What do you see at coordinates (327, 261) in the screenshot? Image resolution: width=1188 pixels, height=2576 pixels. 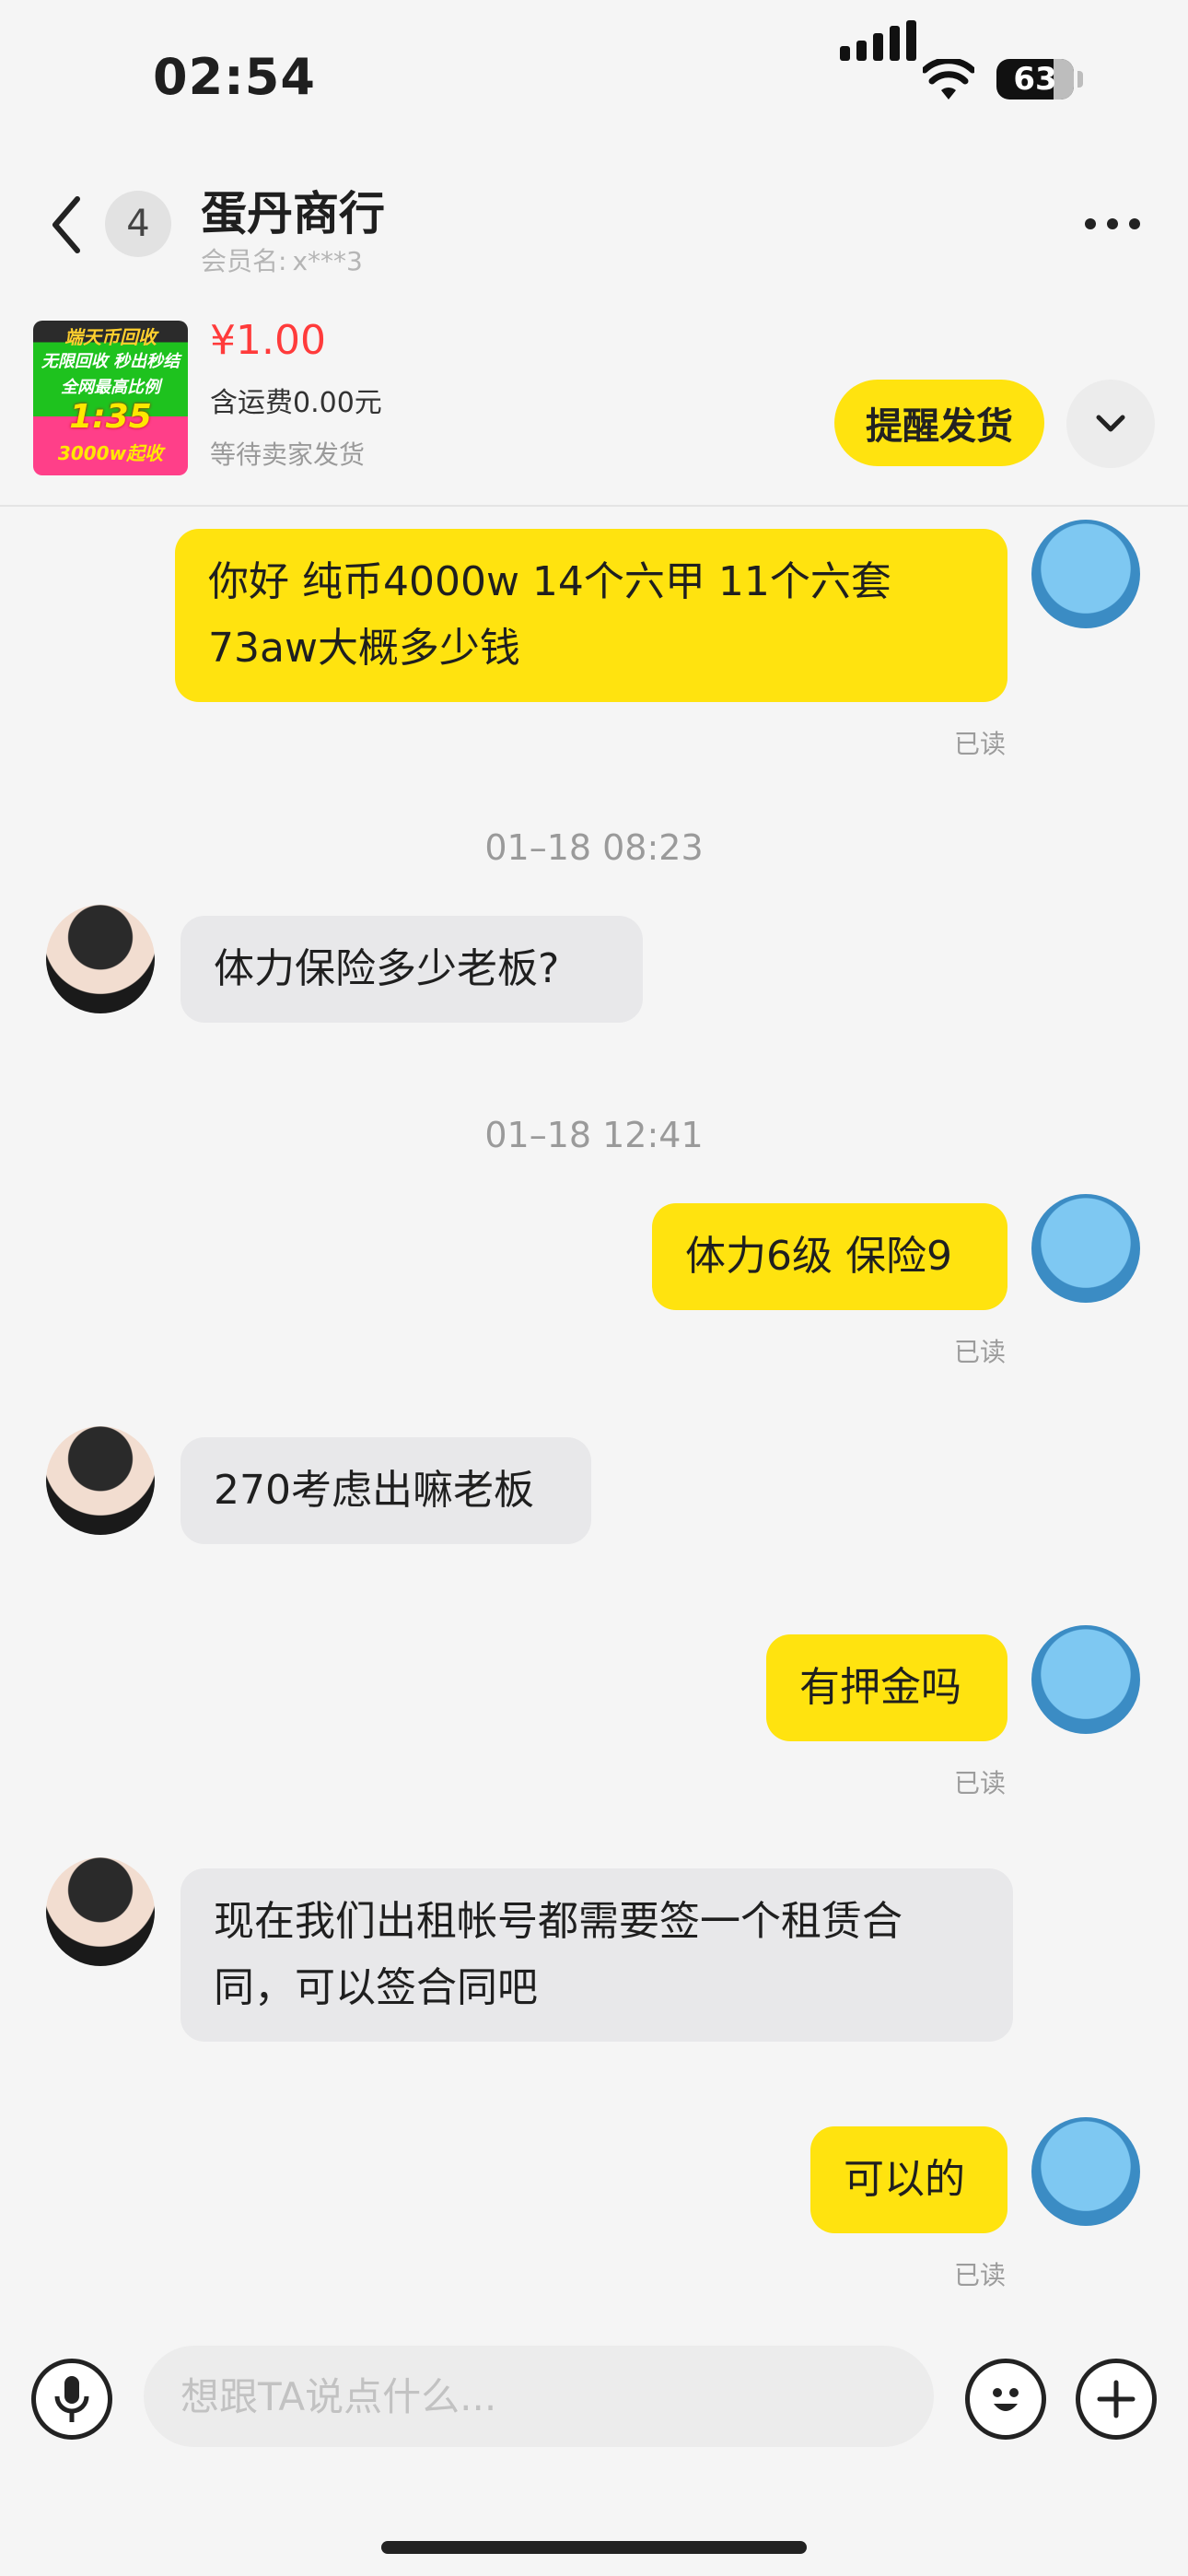 I see `member-value: x***3` at bounding box center [327, 261].